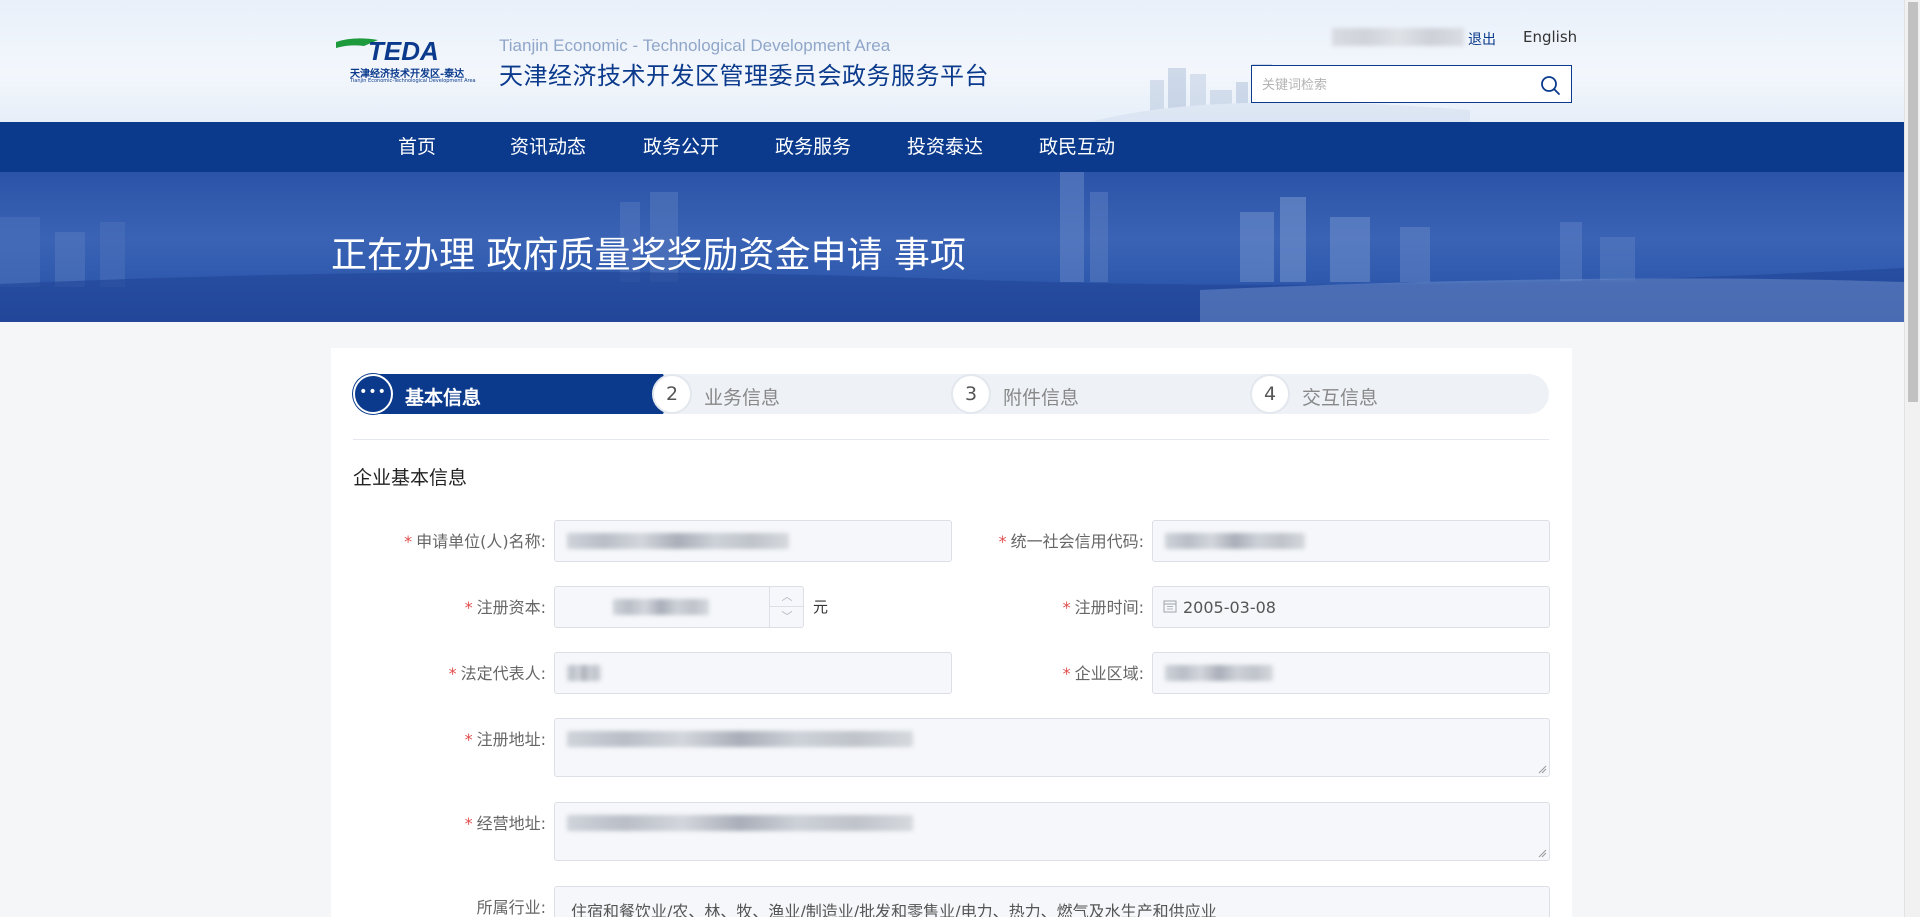 The image size is (1920, 917). What do you see at coordinates (548, 147) in the screenshot?
I see `nav-item-news: 资讯动态` at bounding box center [548, 147].